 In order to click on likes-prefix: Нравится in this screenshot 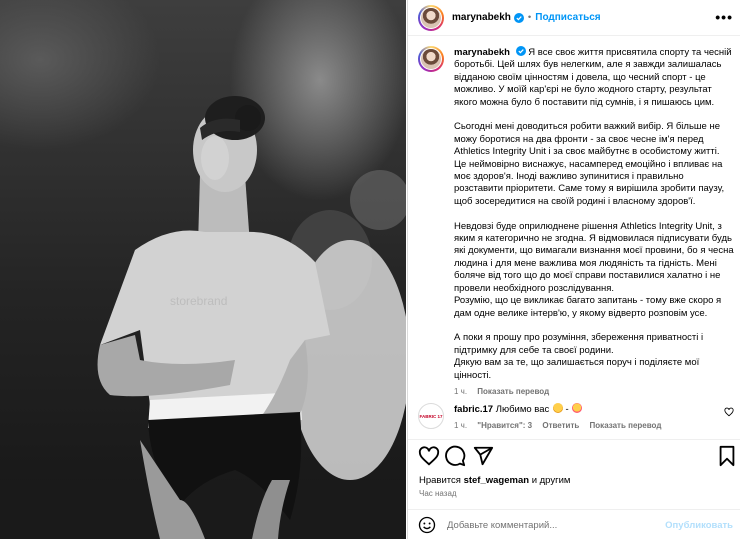, I will do `click(440, 480)`.